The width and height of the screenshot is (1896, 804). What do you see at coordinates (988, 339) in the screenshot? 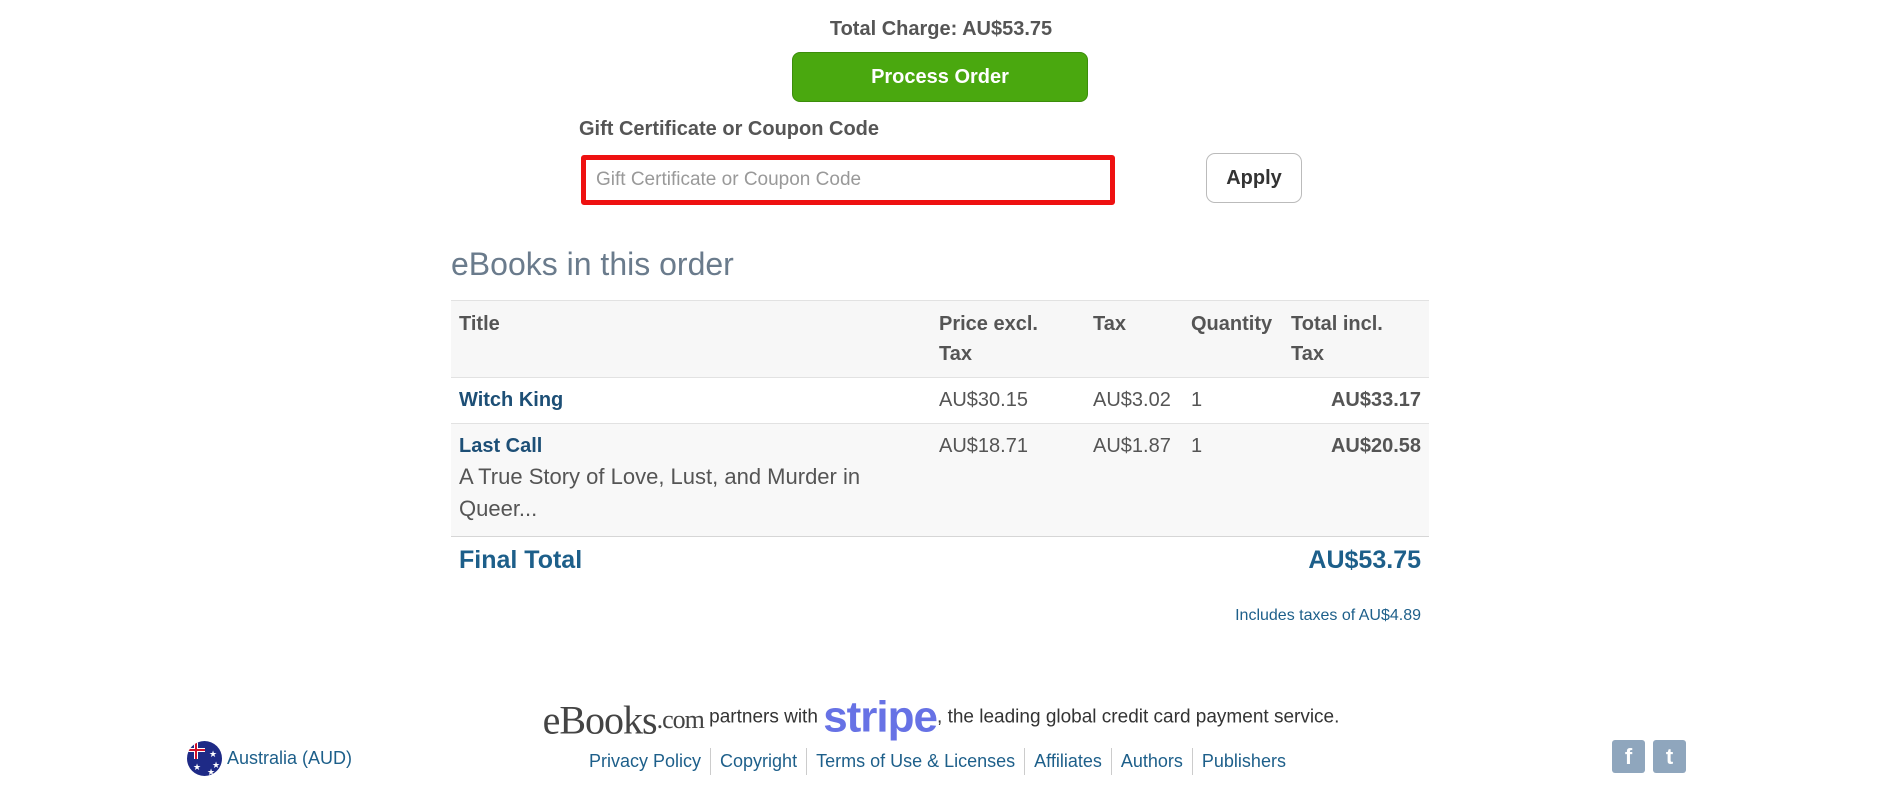
I see `column-header-price: Price excl. Tax` at bounding box center [988, 339].